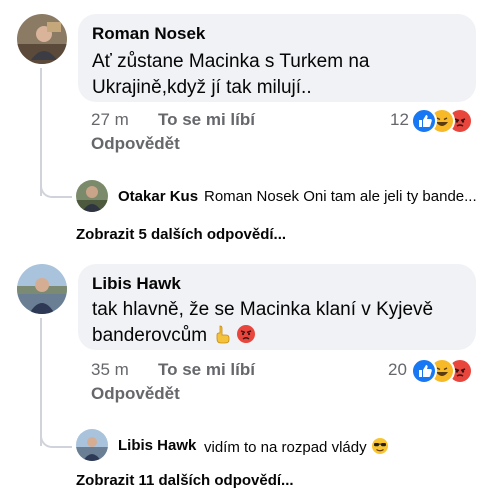 The height and width of the screenshot is (500, 493). What do you see at coordinates (222, 336) in the screenshot?
I see `finger-point-icon` at bounding box center [222, 336].